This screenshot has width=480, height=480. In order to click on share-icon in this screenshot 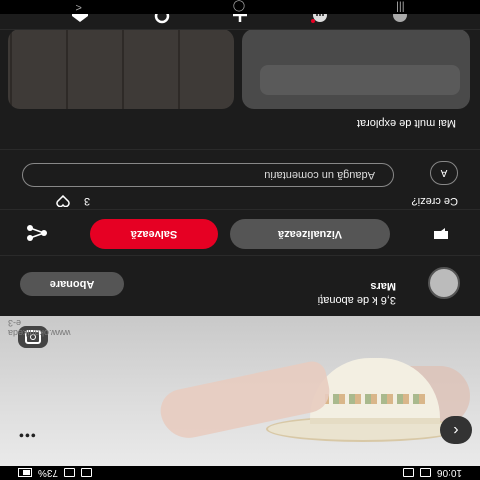, I will do `click(37, 233)`.